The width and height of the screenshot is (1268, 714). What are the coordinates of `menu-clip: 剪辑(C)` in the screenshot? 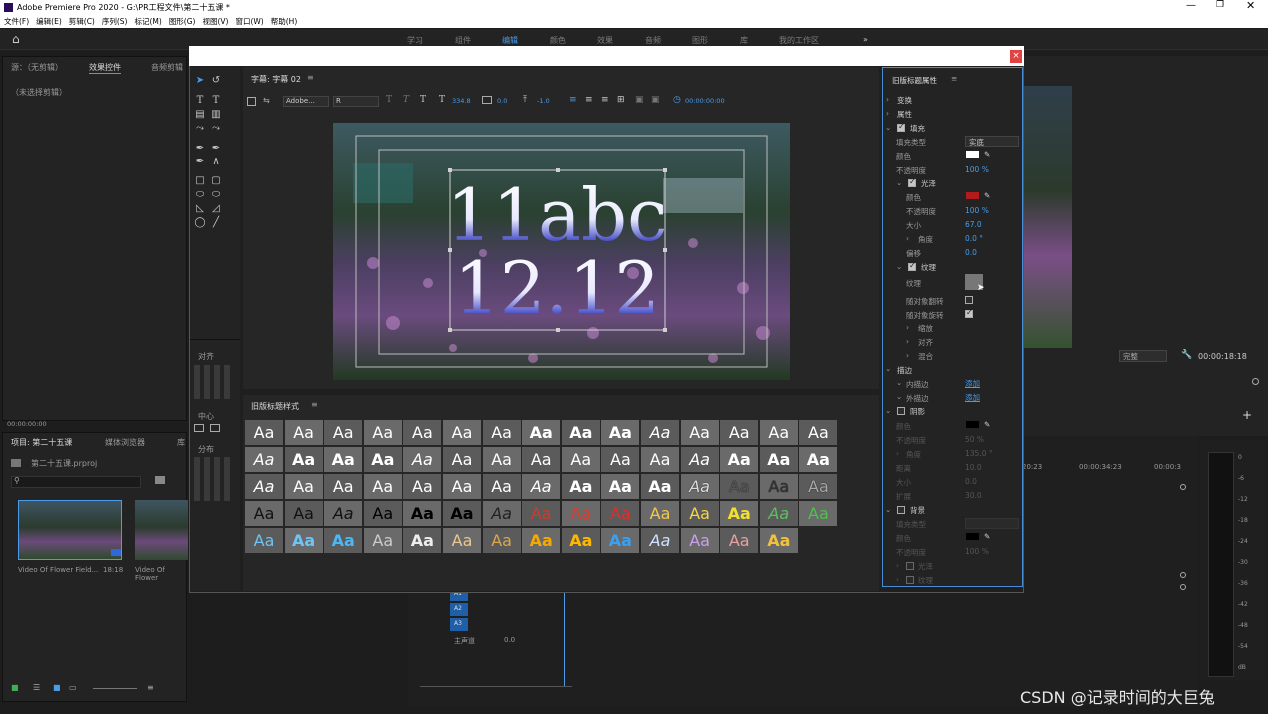 It's located at (82, 21).